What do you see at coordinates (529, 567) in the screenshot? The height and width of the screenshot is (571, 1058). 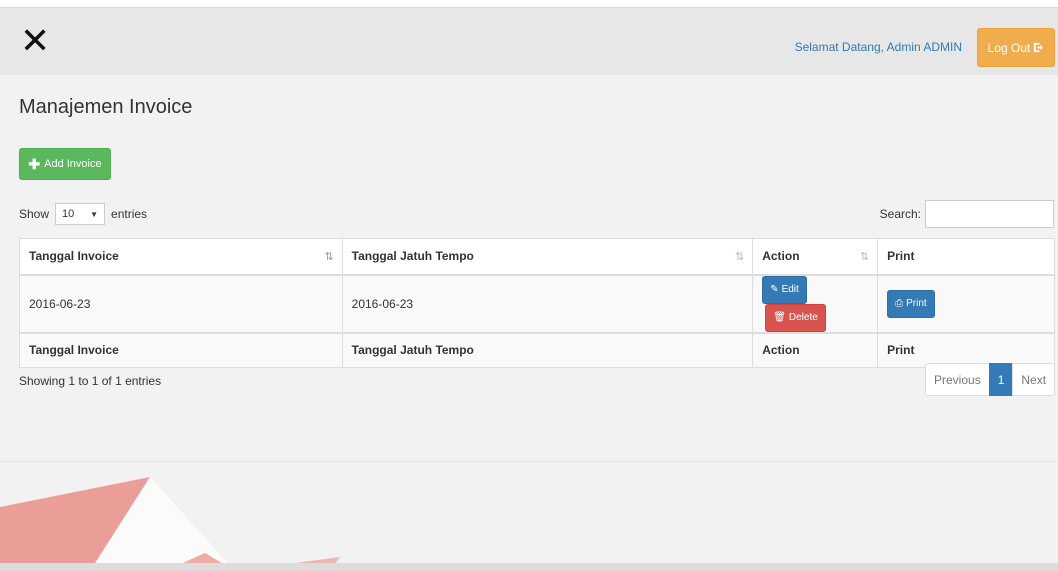 I see `footer-bar` at bounding box center [529, 567].